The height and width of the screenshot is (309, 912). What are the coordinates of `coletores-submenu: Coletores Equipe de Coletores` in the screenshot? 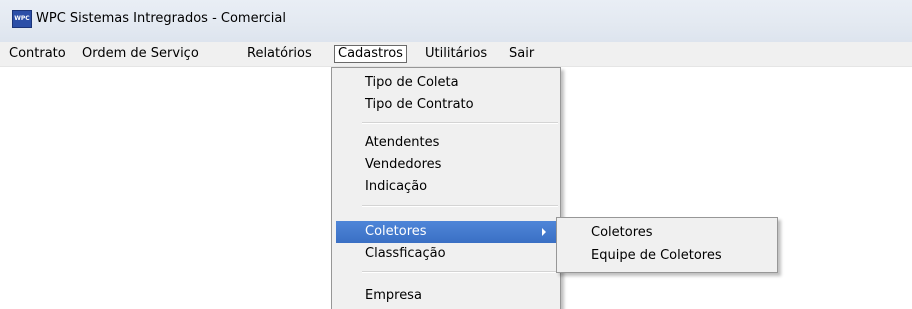 It's located at (667, 245).